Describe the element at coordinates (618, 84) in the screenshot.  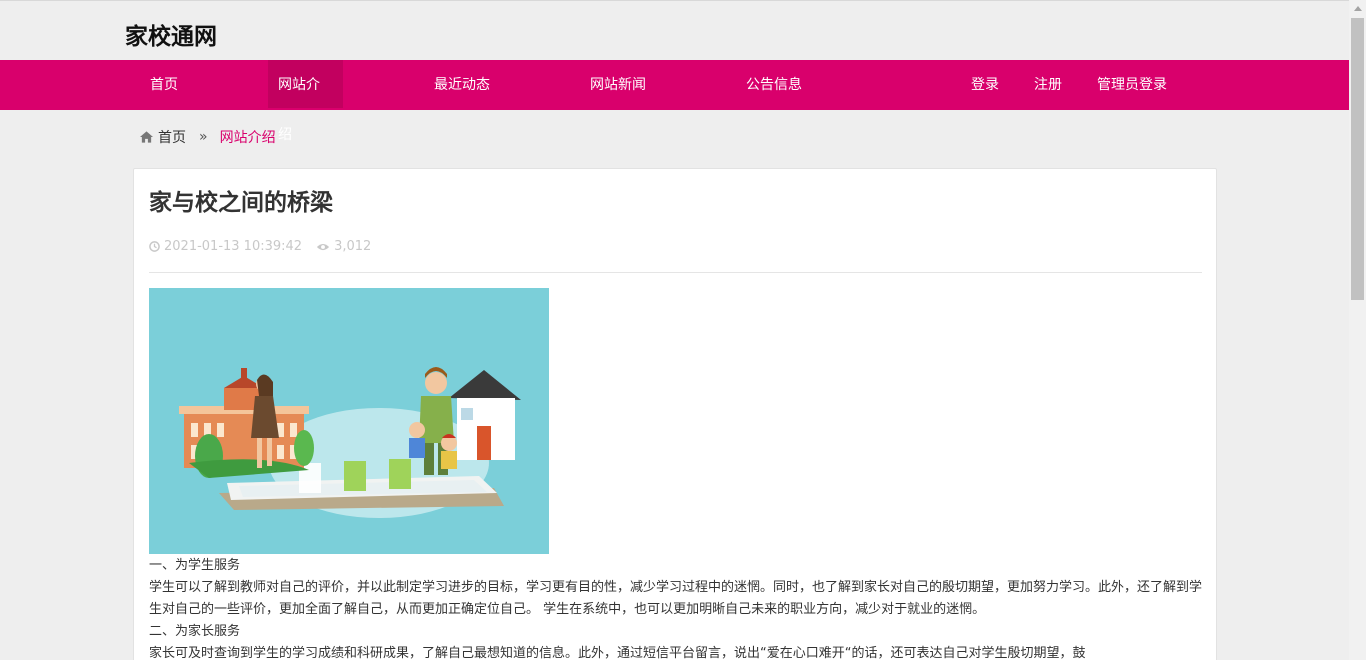
I see `nav-site-news: 网站新闻` at that location.